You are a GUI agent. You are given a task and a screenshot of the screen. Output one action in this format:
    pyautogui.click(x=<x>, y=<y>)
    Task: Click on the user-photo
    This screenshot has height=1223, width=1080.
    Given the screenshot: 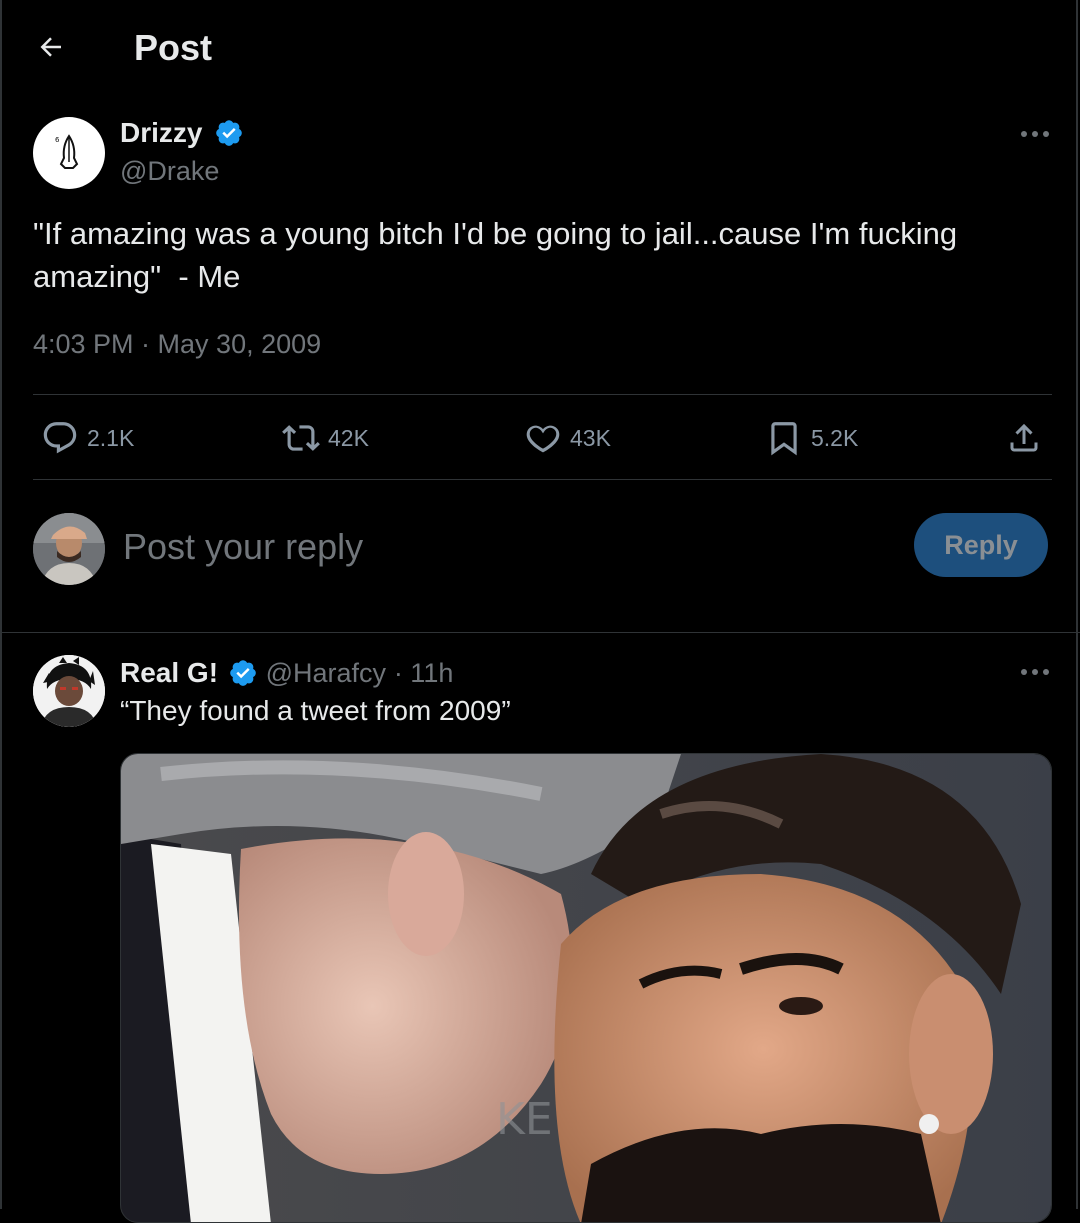 What is the action you would take?
    pyautogui.click(x=69, y=549)
    